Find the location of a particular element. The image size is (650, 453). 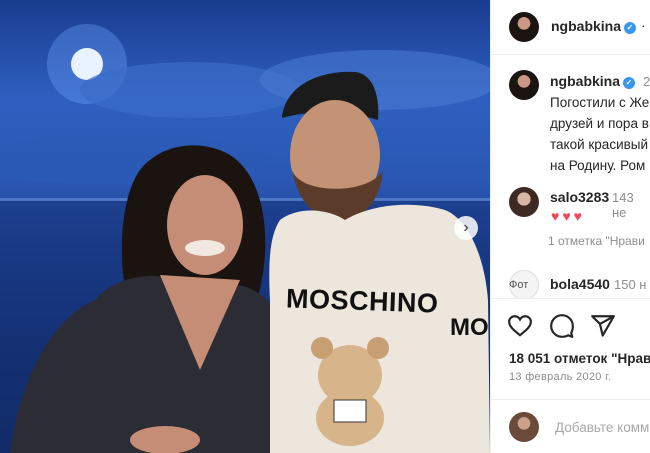

comment-hearts: ♥♥♥ is located at coordinates (568, 216).